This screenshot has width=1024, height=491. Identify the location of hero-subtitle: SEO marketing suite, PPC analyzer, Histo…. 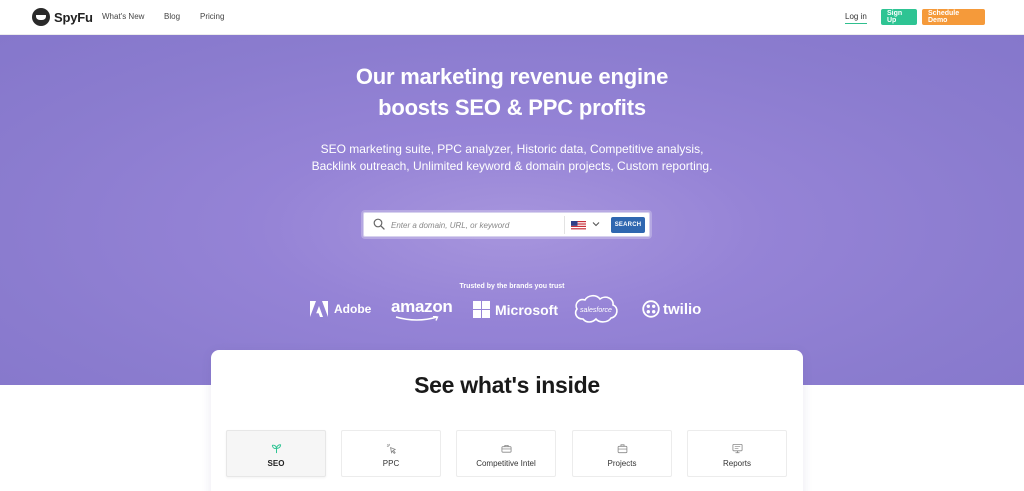
(512, 157).